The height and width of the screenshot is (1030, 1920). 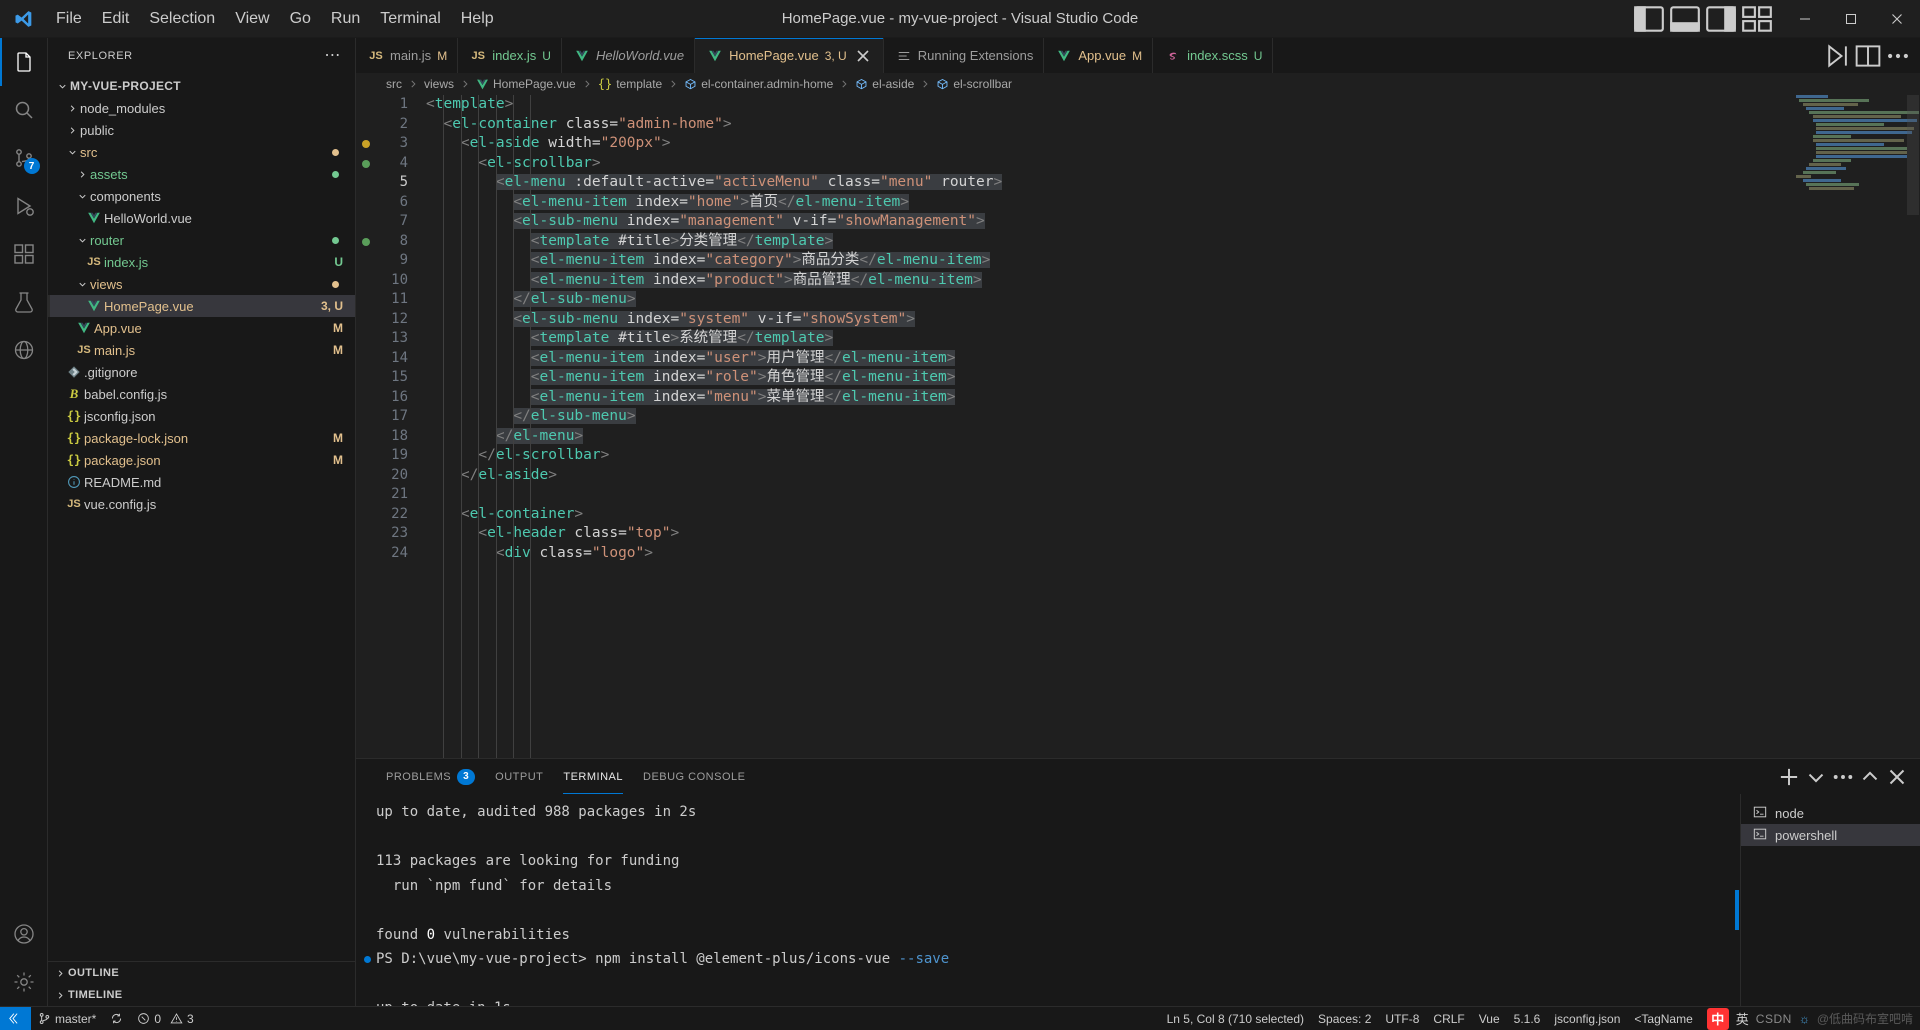 I want to click on status-problems: 0 3, so click(x=165, y=1018).